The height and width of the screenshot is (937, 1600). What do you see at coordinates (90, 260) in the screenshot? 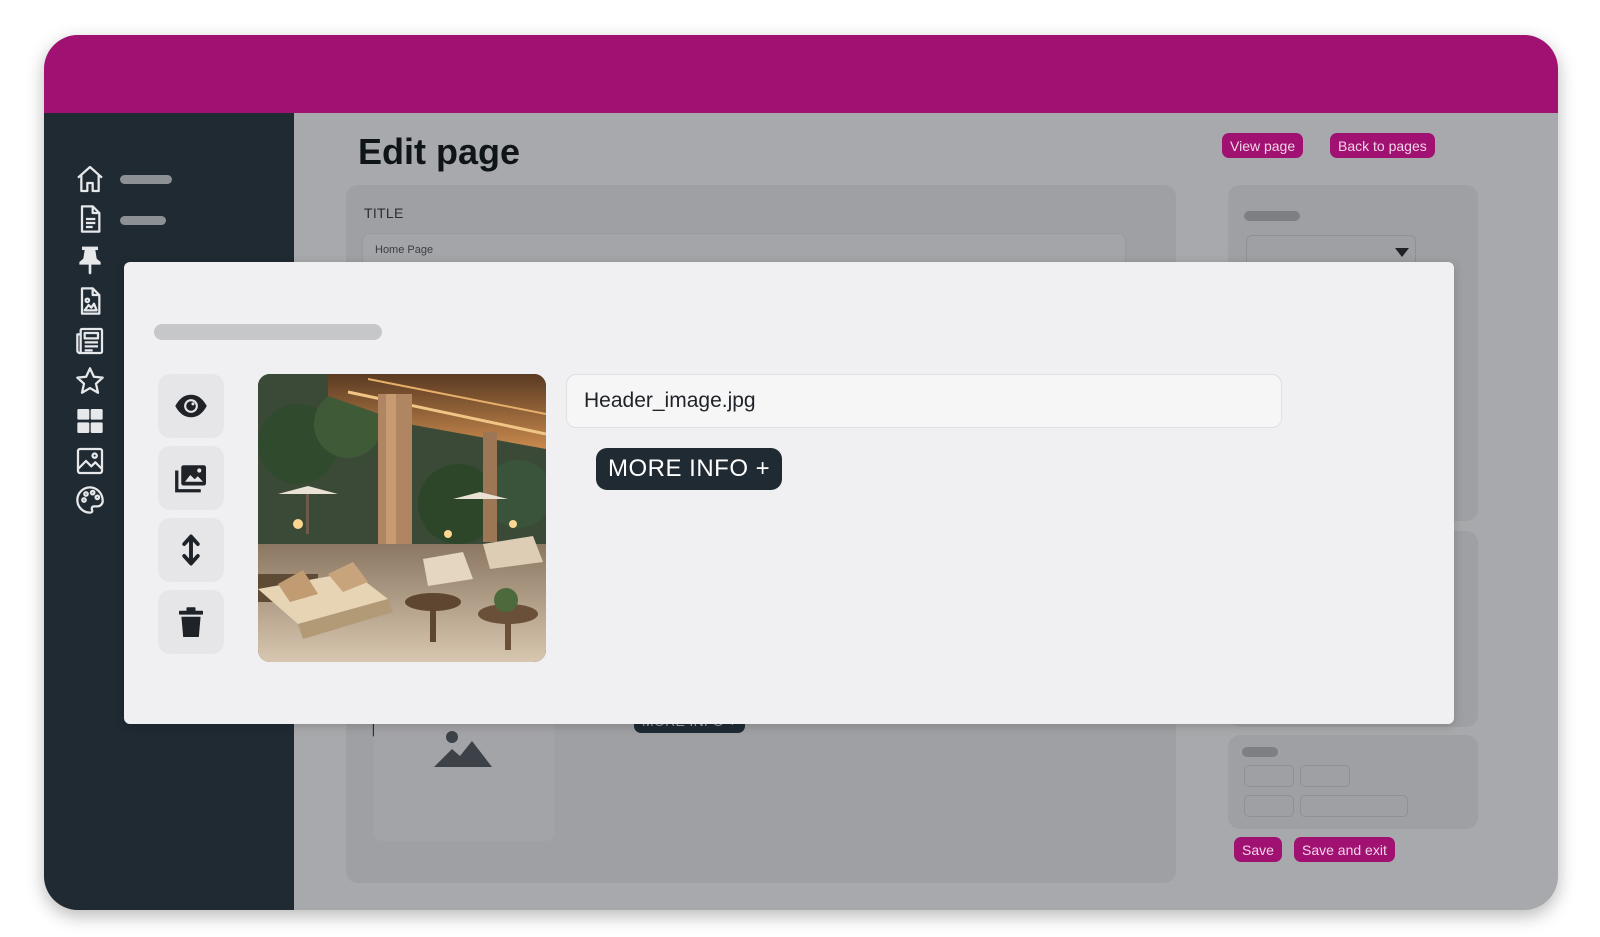
I see `pin-icon` at bounding box center [90, 260].